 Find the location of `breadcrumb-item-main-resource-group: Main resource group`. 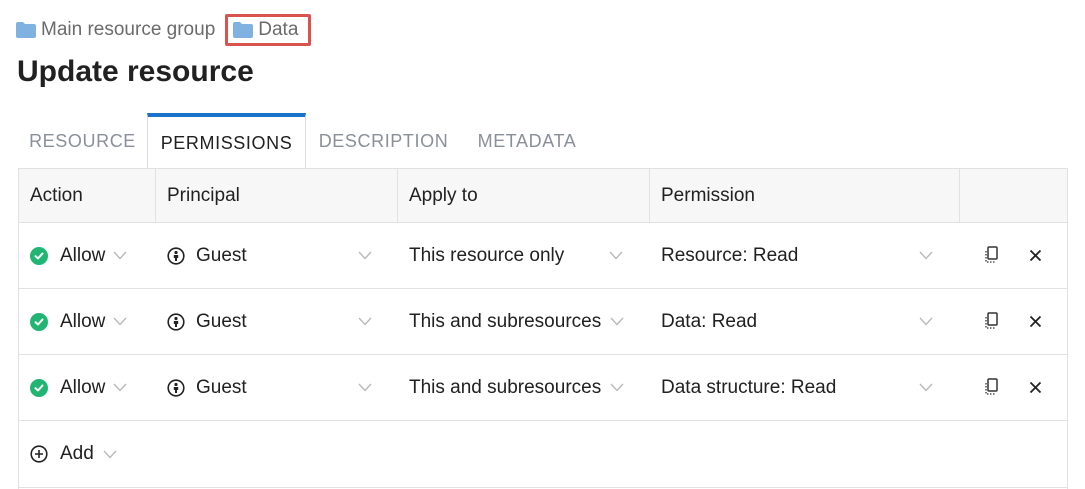

breadcrumb-item-main-resource-group: Main resource group is located at coordinates (115, 30).